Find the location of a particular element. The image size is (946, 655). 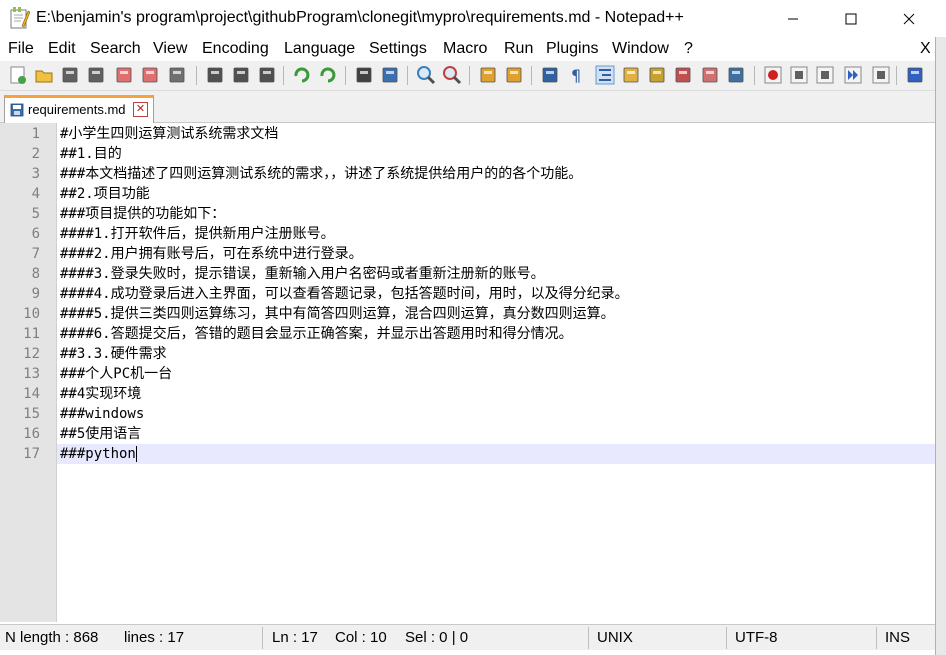

new-file-icon is located at coordinates (18, 75).